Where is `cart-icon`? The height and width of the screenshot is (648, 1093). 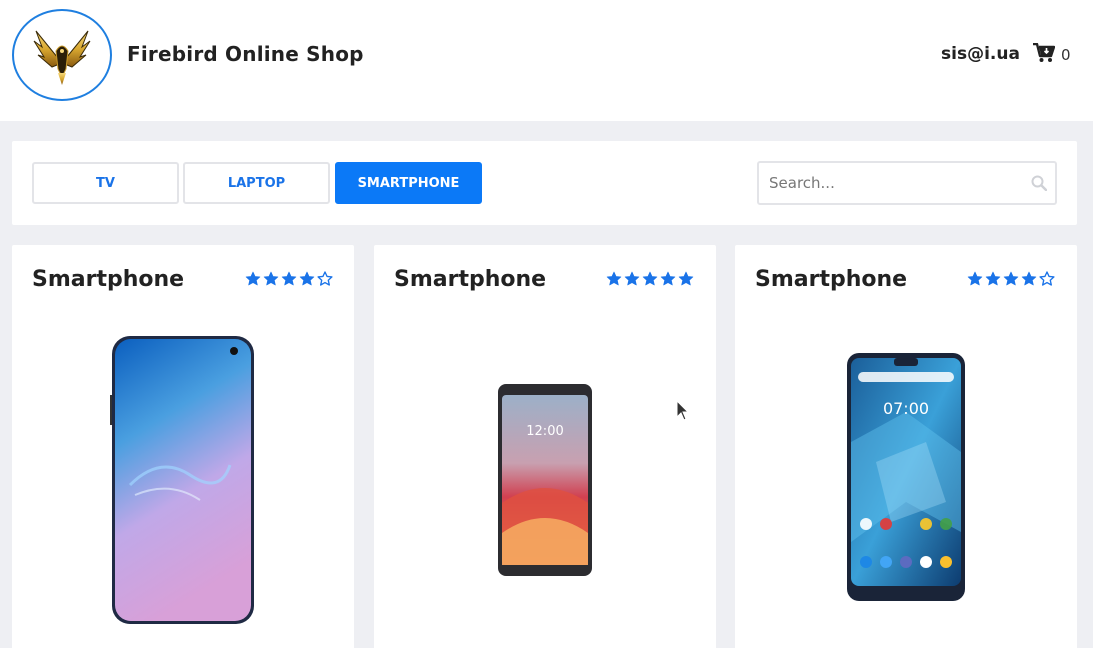 cart-icon is located at coordinates (1044, 54).